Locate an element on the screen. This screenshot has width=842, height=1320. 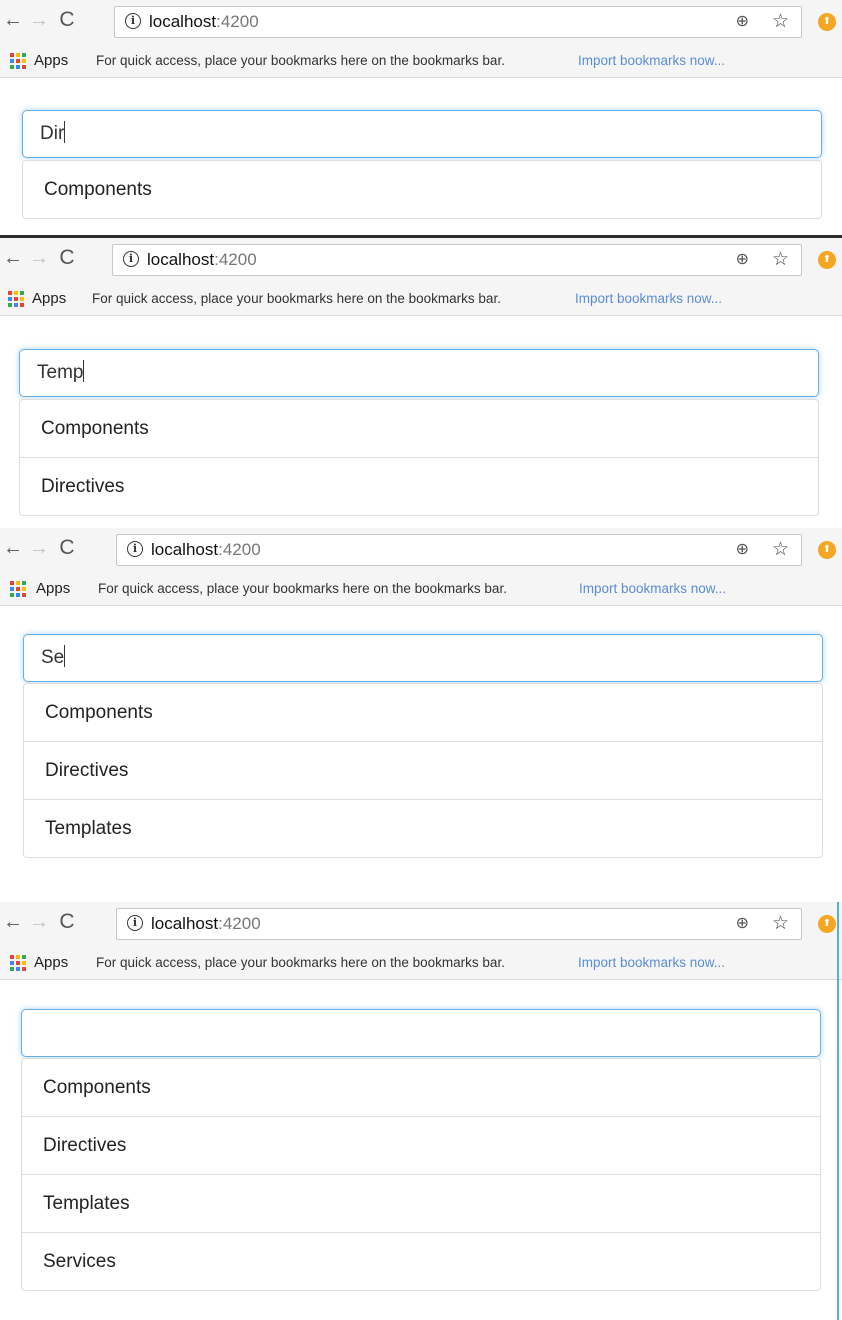
list-item: Services is located at coordinates (421, 1261).